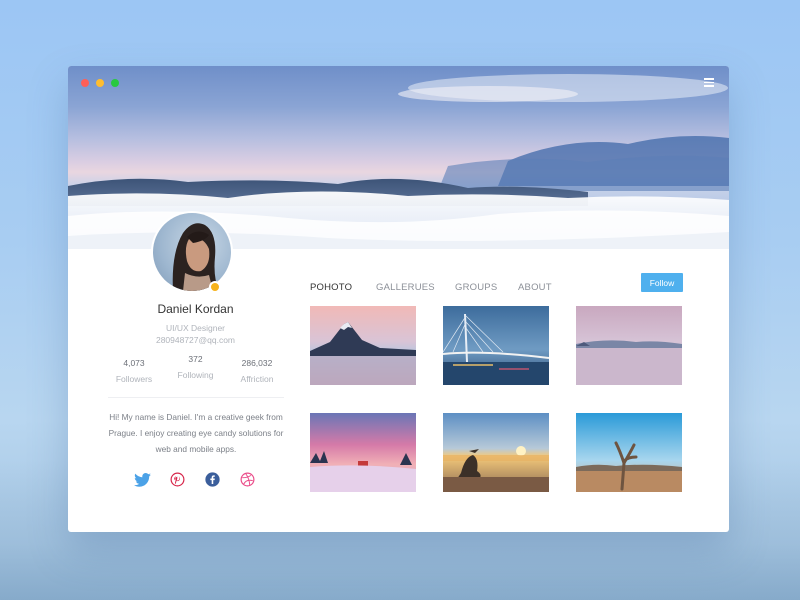 The width and height of the screenshot is (800, 600). Describe the element at coordinates (247, 479) in the screenshot. I see `dribbble-icon` at that location.